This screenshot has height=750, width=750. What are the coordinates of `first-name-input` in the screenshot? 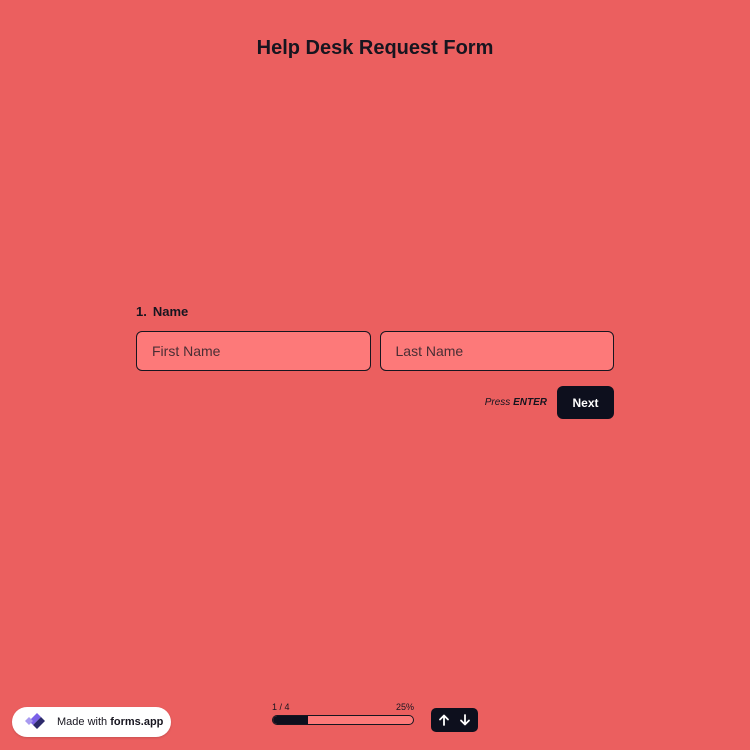 It's located at (253, 351).